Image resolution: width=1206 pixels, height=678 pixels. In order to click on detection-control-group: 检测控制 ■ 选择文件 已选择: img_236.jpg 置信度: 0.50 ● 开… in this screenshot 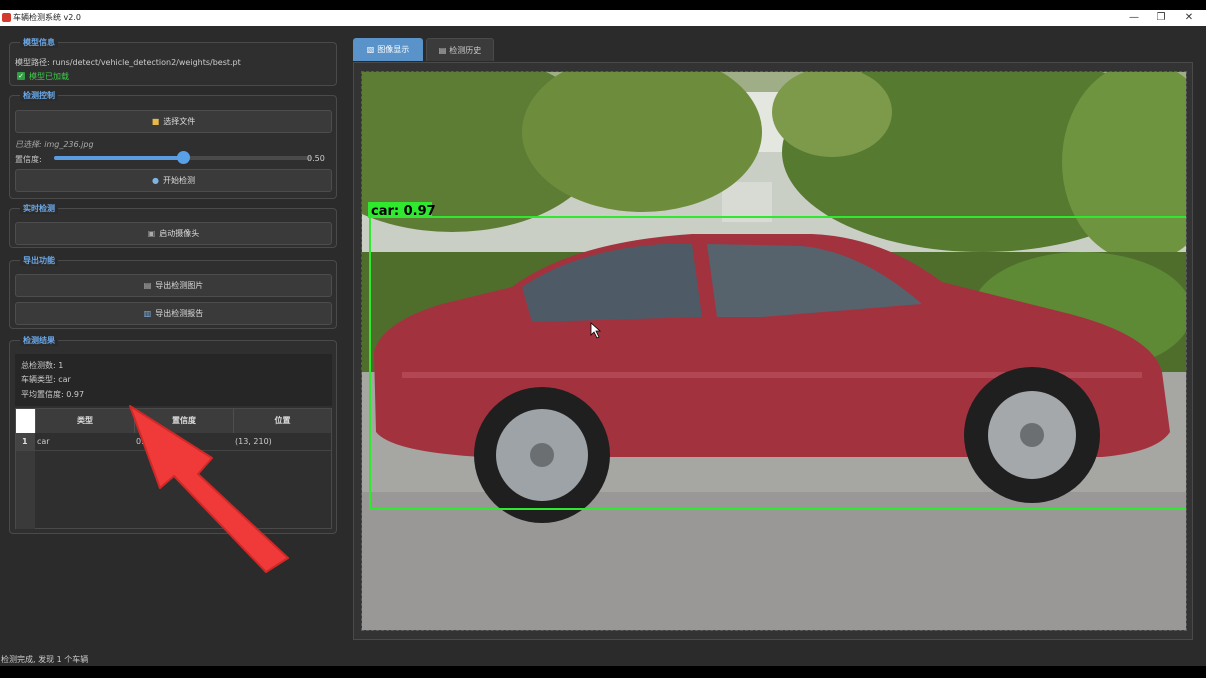, I will do `click(173, 144)`.